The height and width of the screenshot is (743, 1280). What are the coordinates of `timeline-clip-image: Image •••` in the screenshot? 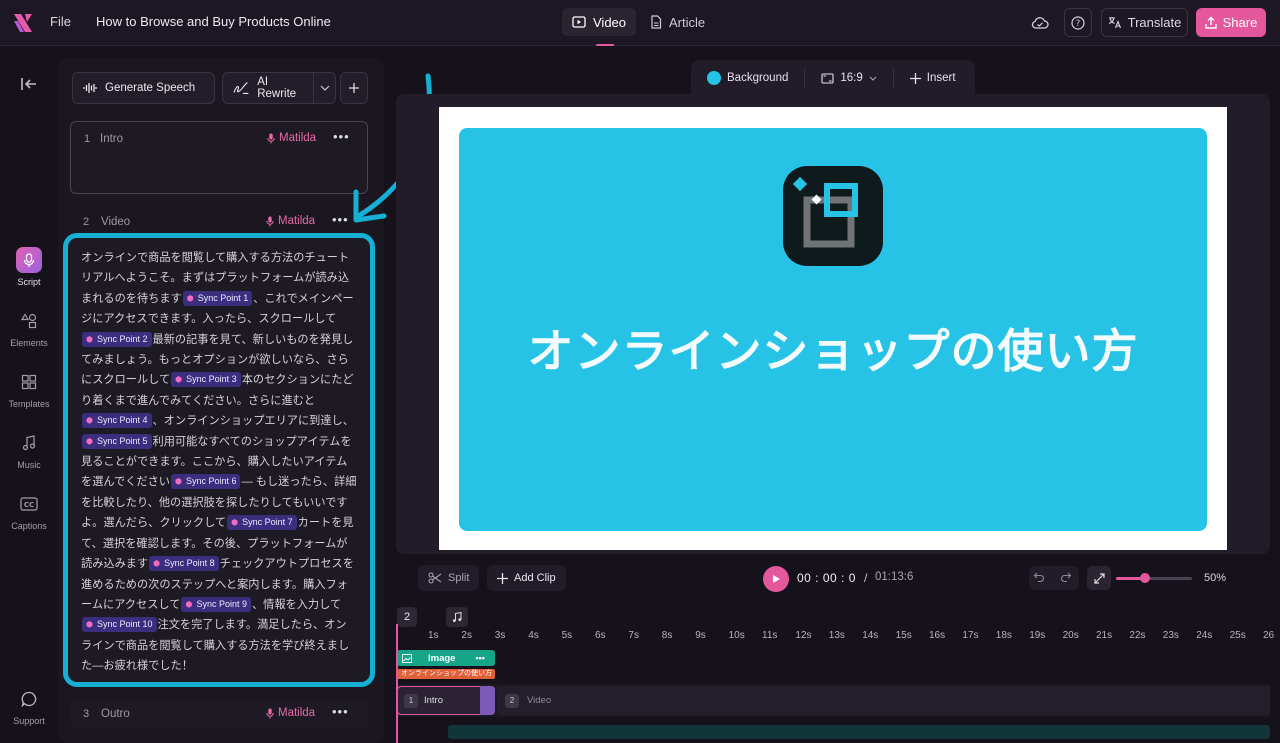 It's located at (446, 658).